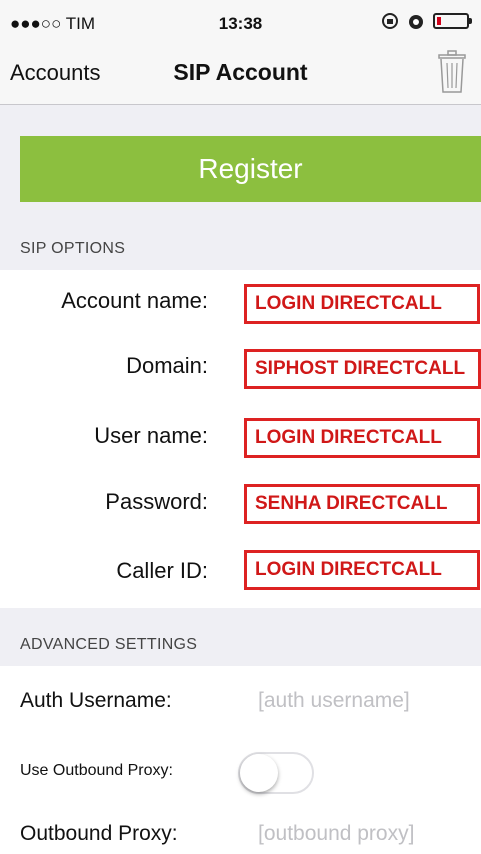  I want to click on status-icons, so click(426, 21).